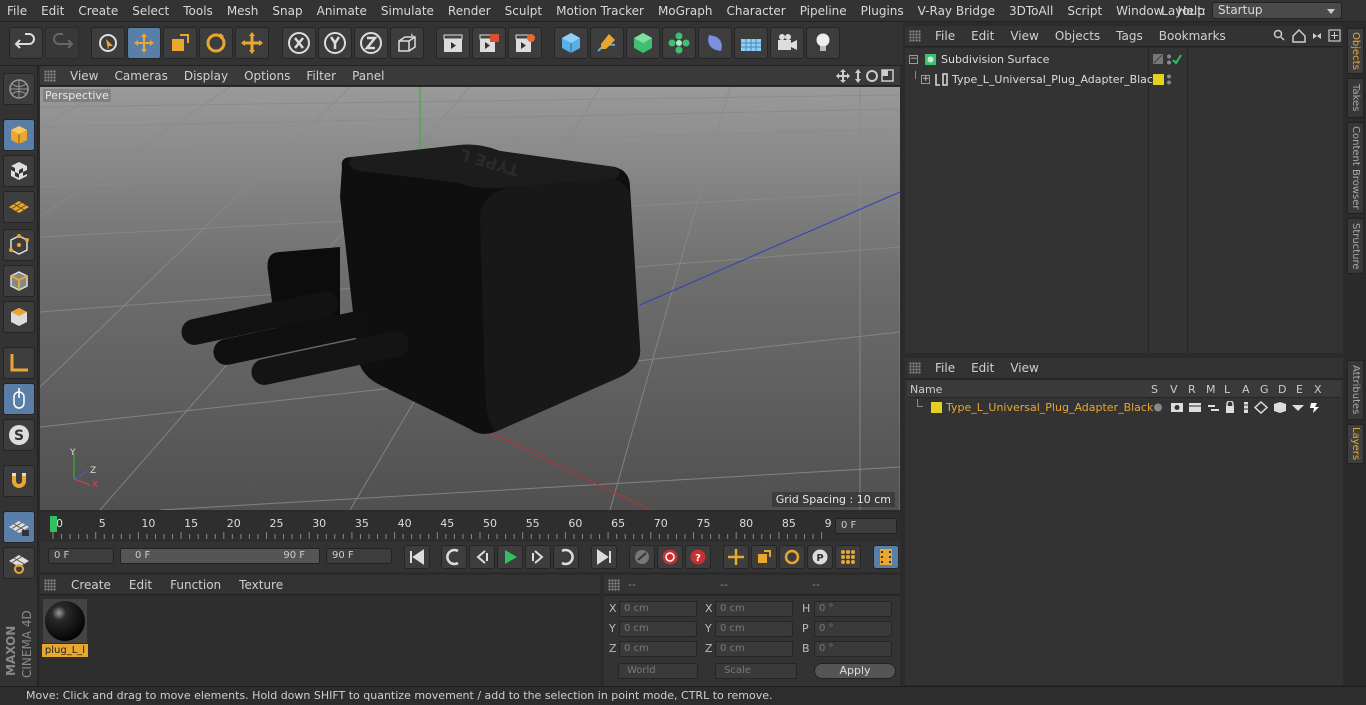 The height and width of the screenshot is (705, 1366). I want to click on menu-mograph: MoGraph, so click(685, 11).